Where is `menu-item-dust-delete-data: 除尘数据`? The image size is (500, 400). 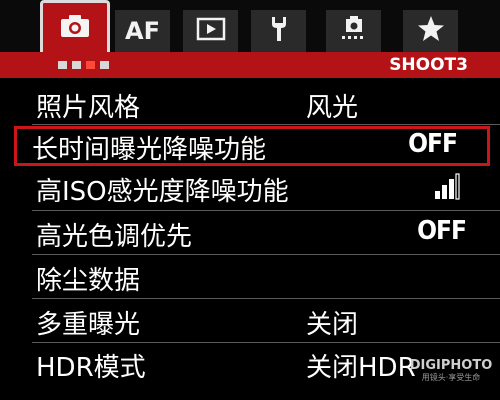 menu-item-dust-delete-data: 除尘数据 is located at coordinates (259, 277).